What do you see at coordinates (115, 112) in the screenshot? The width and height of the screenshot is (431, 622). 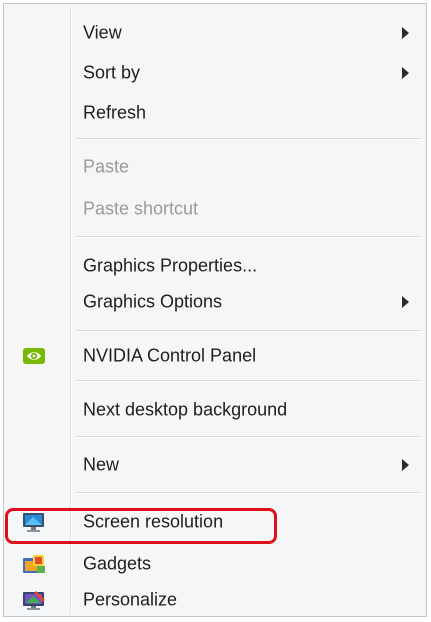 I see `menu-item-label: Refresh` at bounding box center [115, 112].